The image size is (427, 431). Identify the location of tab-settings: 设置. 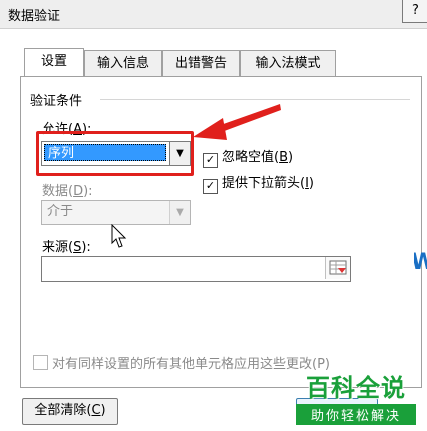
(54, 62).